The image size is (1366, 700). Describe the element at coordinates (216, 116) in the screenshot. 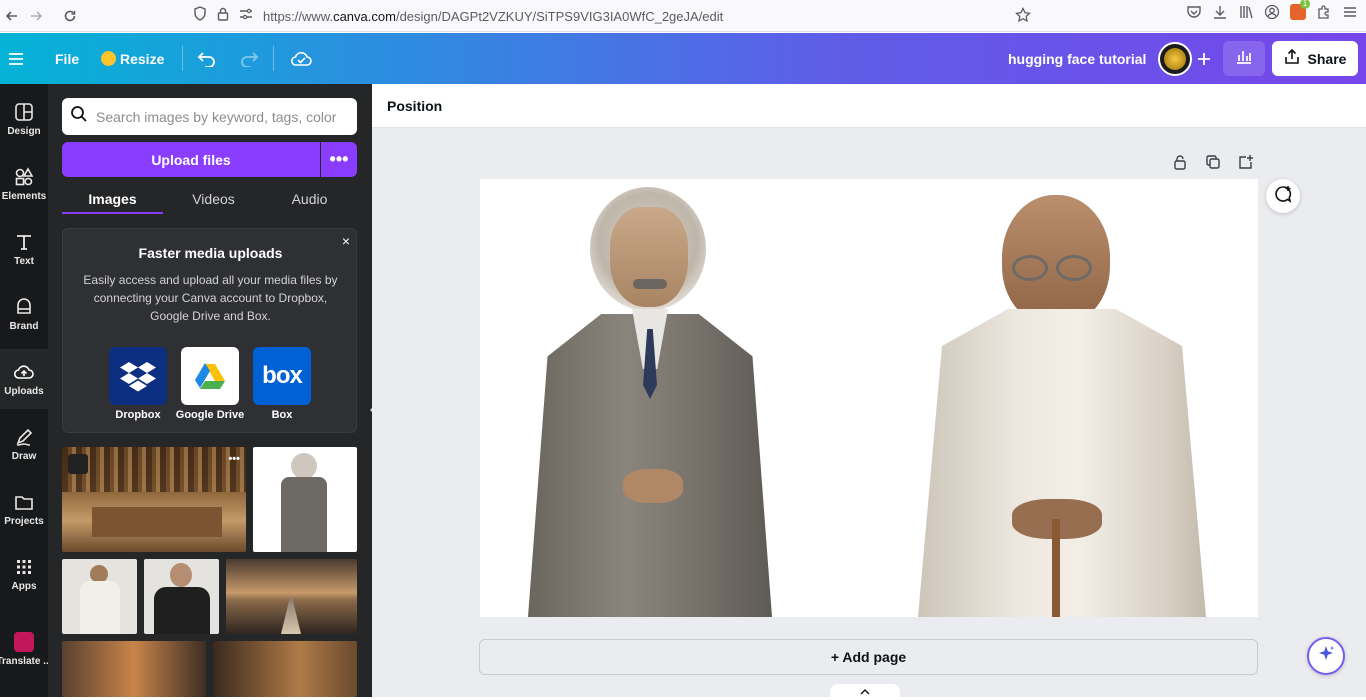

I see `search-input` at that location.